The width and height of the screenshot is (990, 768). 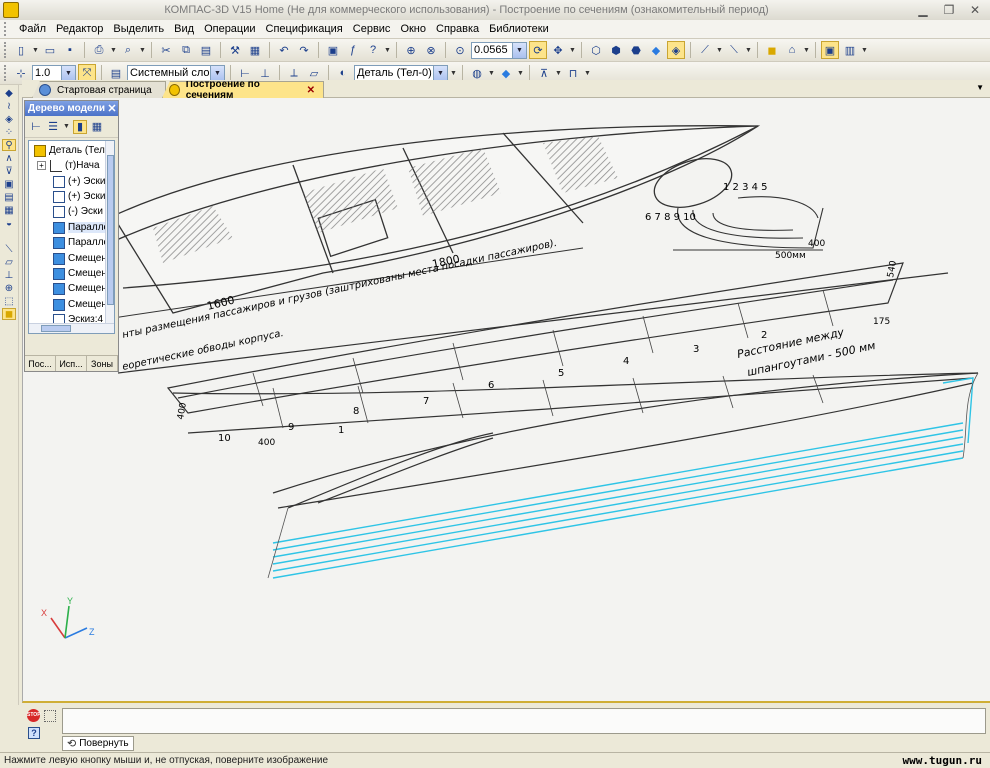 I want to click on section-dropdown-arrow: ▼, so click(x=748, y=50).